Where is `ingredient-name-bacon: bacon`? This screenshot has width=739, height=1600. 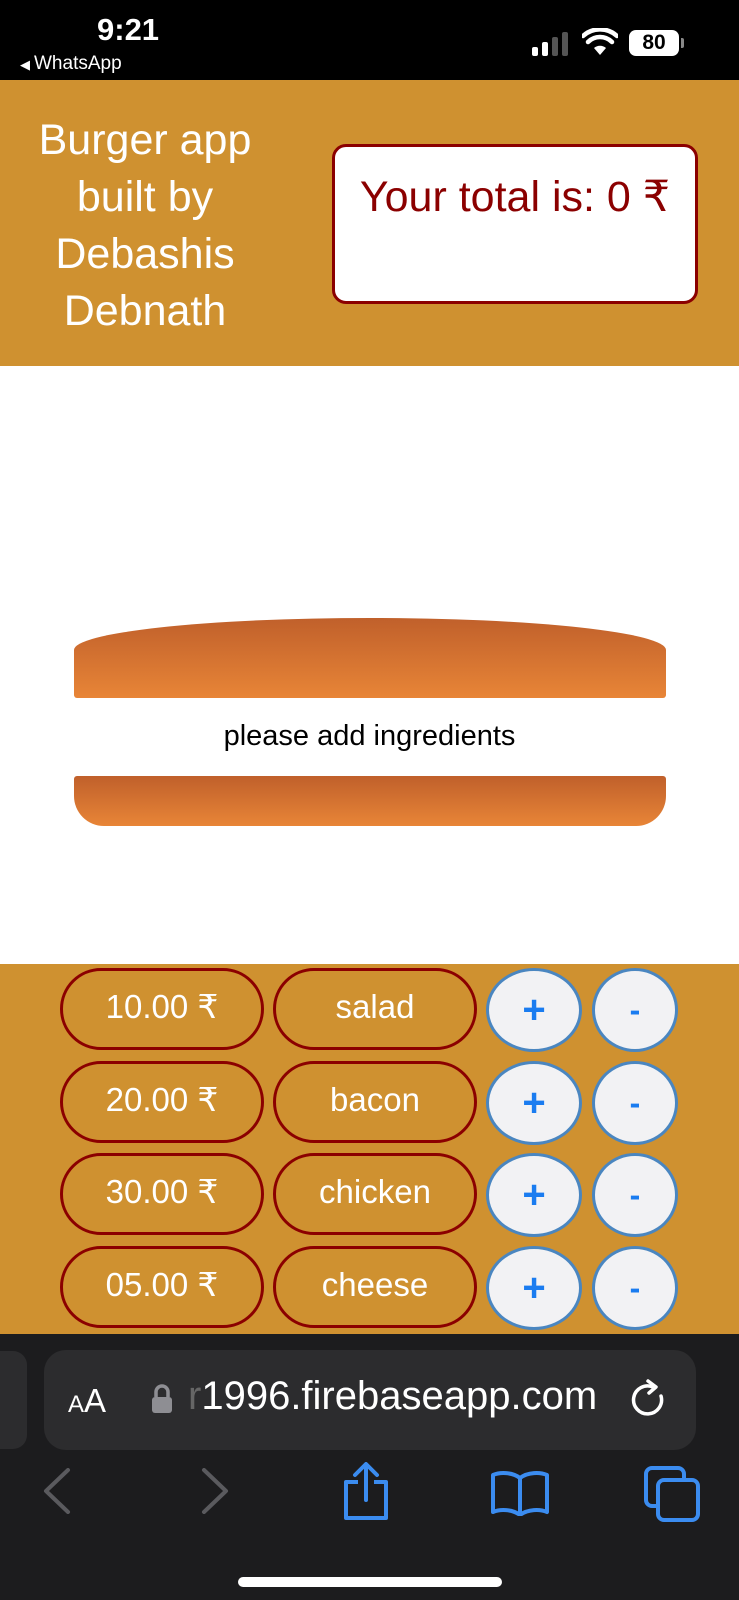
ingredient-name-bacon: bacon is located at coordinates (375, 1102).